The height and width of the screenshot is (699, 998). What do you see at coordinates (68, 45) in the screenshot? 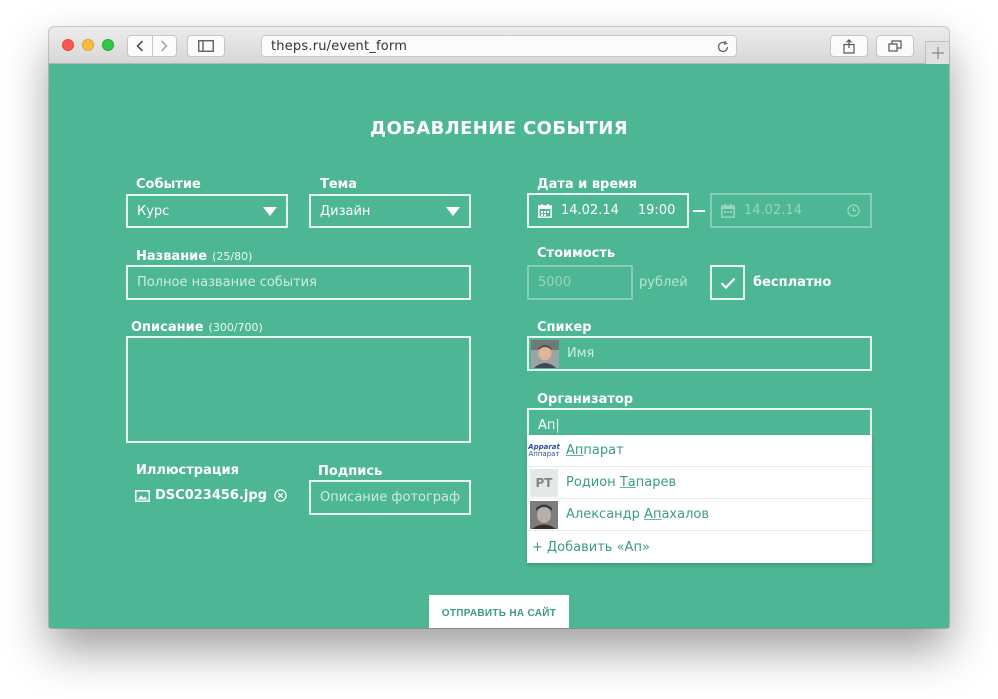
I see `close-window-button` at bounding box center [68, 45].